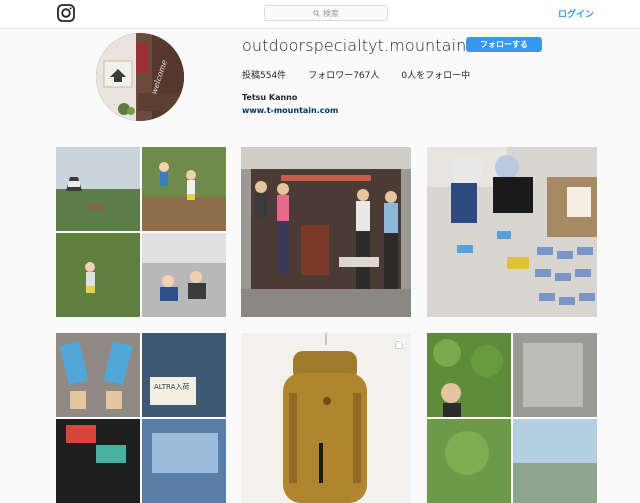 The width and height of the screenshot is (640, 503). What do you see at coordinates (290, 110) in the screenshot?
I see `profile-website-link: www.t-mountain.com` at bounding box center [290, 110].